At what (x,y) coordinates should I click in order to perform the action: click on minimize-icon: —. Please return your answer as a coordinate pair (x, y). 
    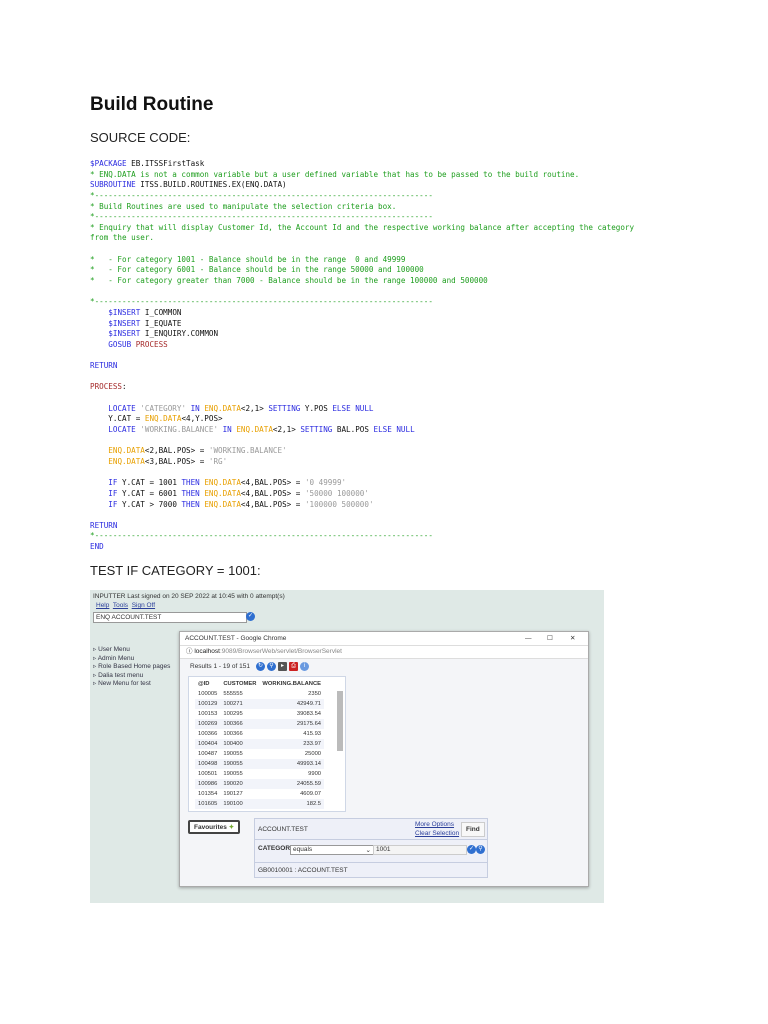
    Looking at the image, I should click on (528, 638).